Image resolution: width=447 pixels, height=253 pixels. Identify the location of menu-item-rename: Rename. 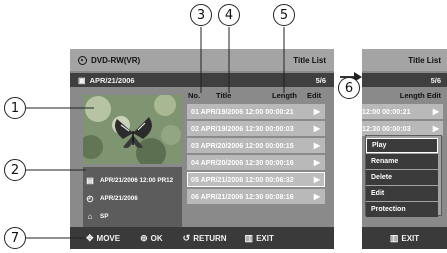
(402, 161).